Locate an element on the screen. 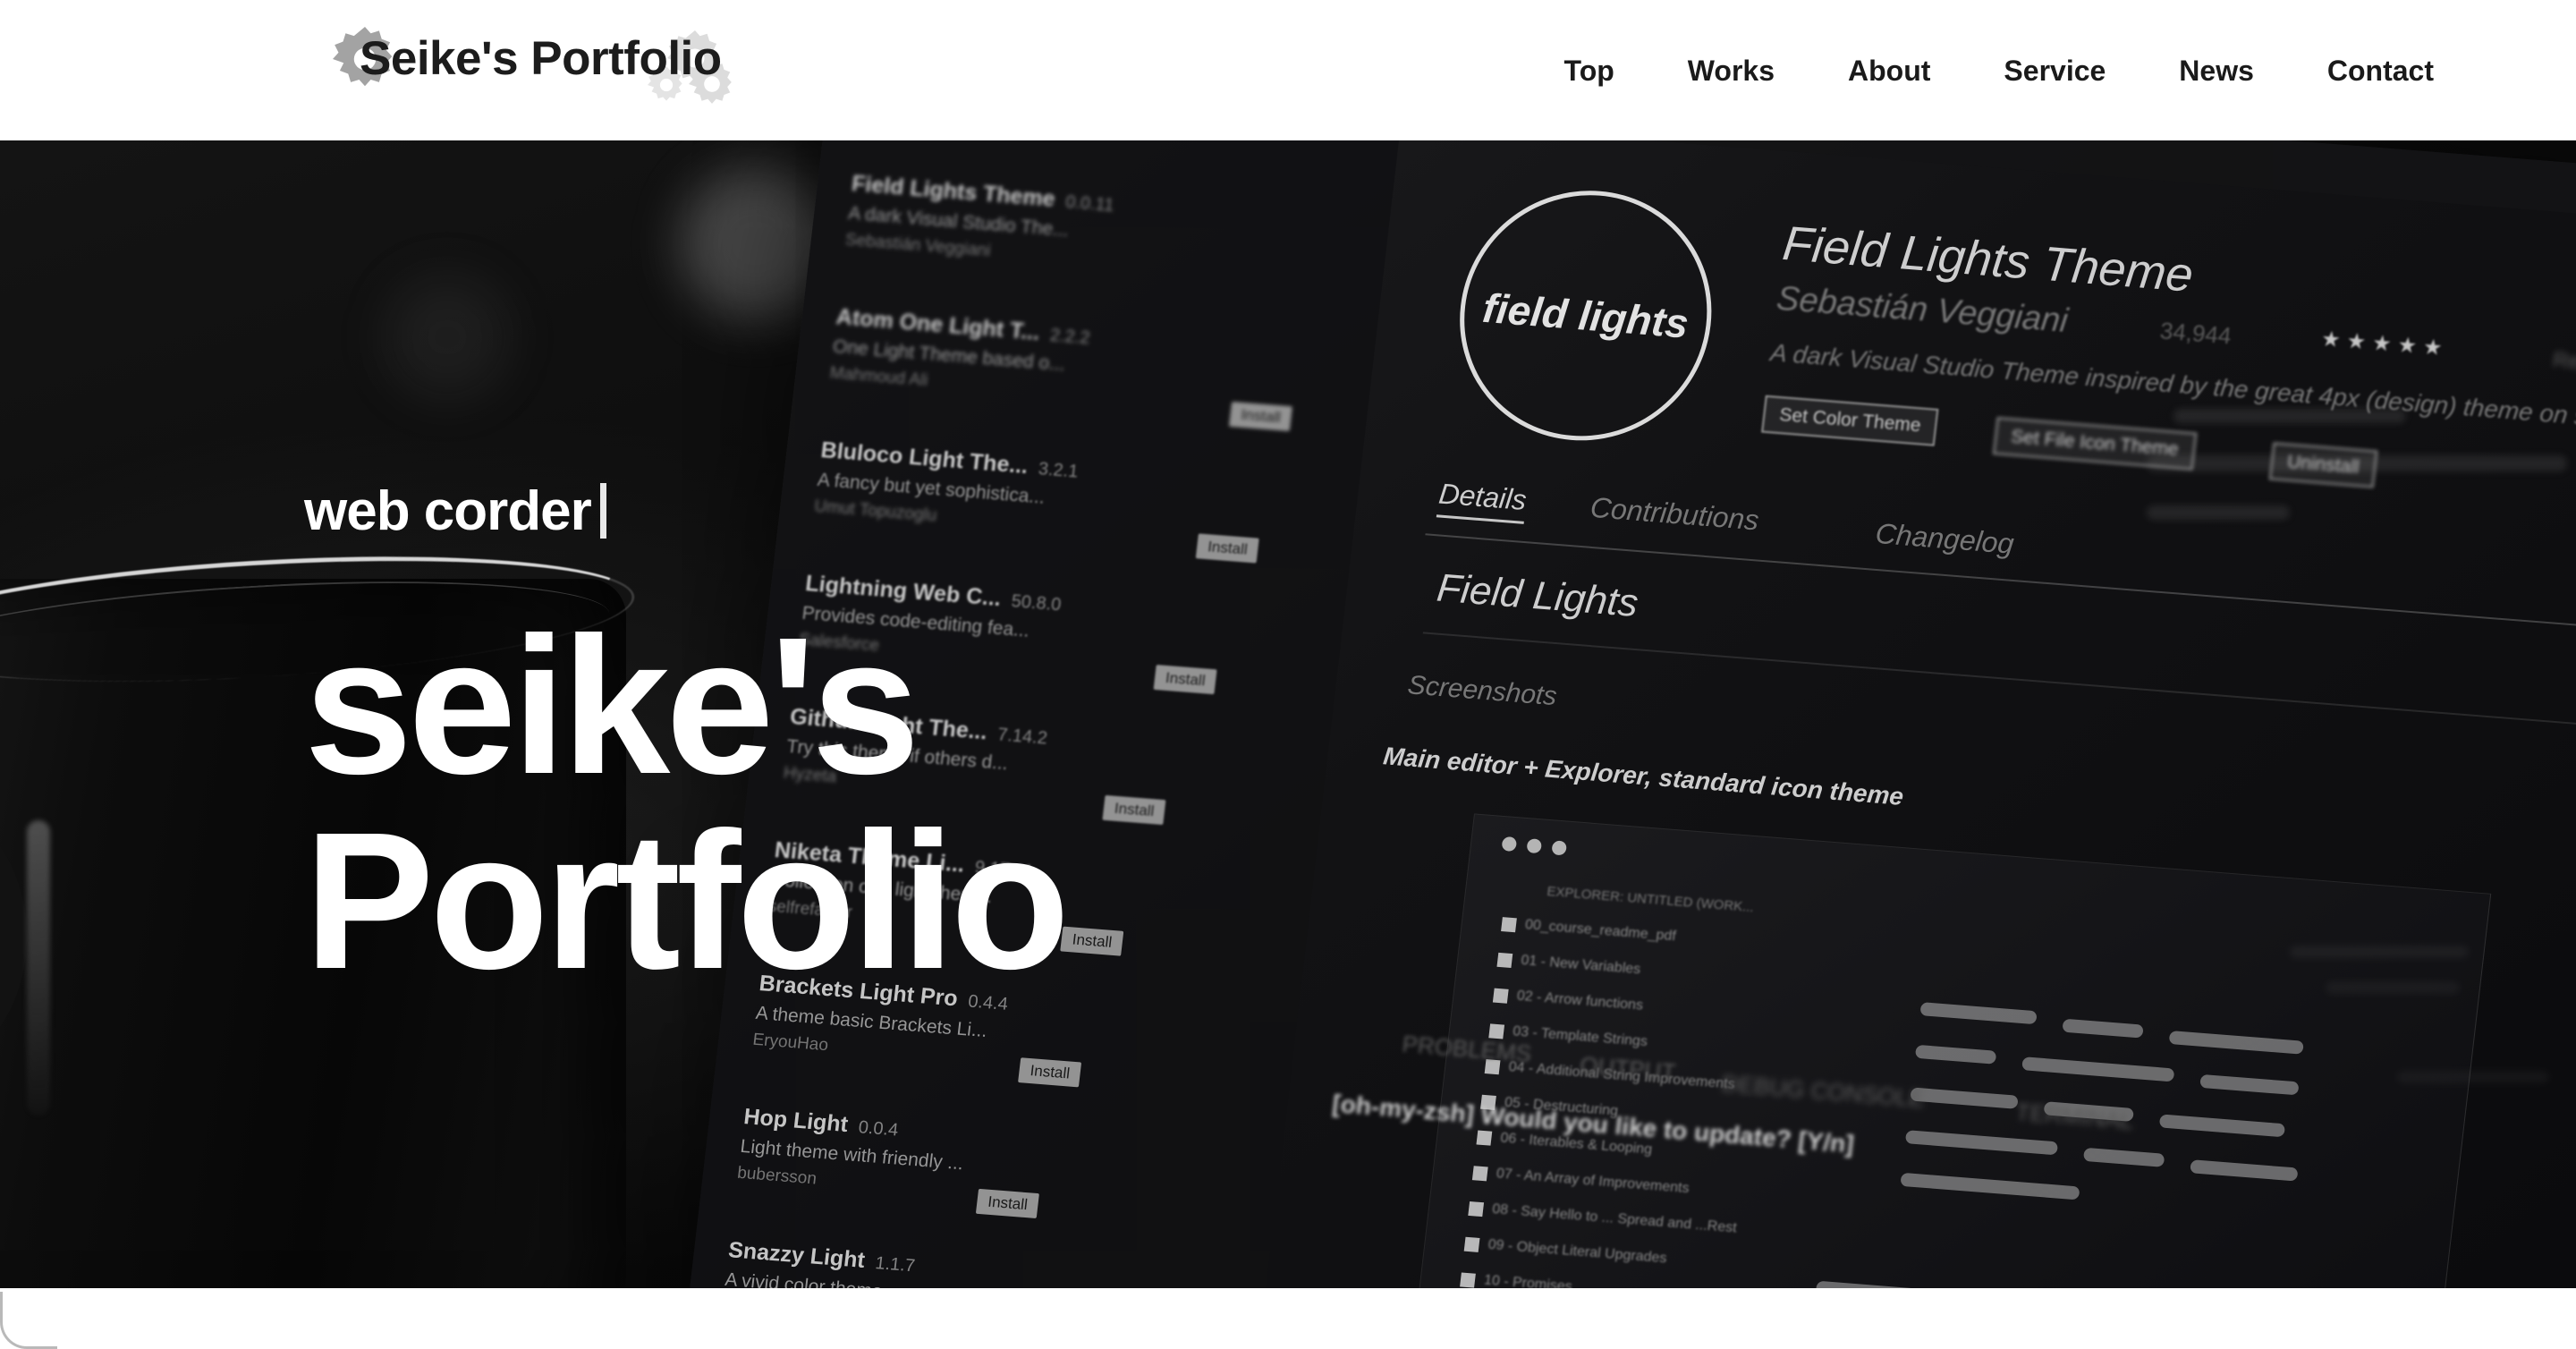 The width and height of the screenshot is (2576, 1349). site-logo: Seike's Portfolio is located at coordinates (547, 70).